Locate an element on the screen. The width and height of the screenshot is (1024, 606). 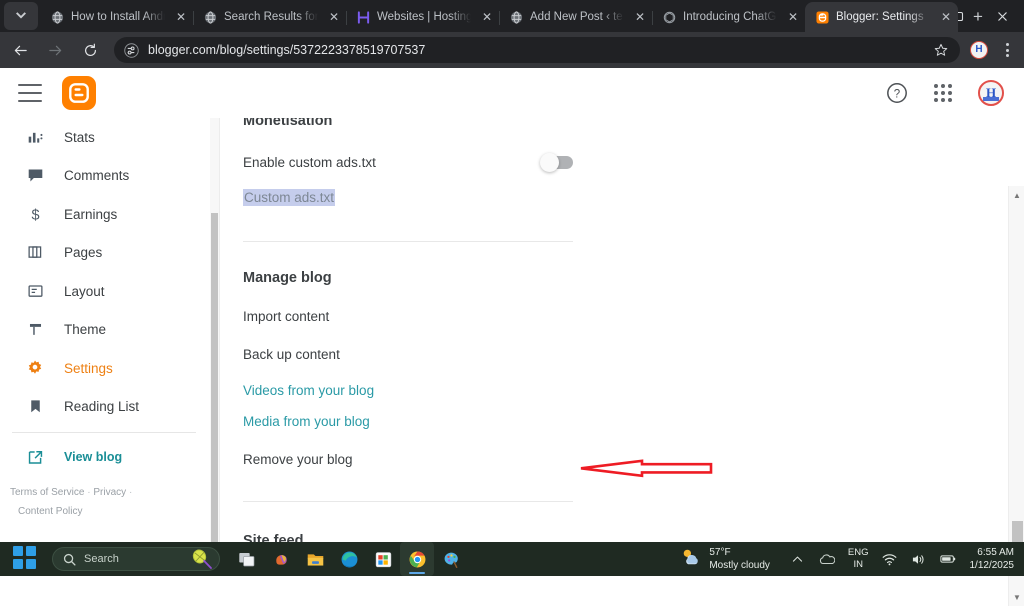
forward-button is located at coordinates (55, 50).